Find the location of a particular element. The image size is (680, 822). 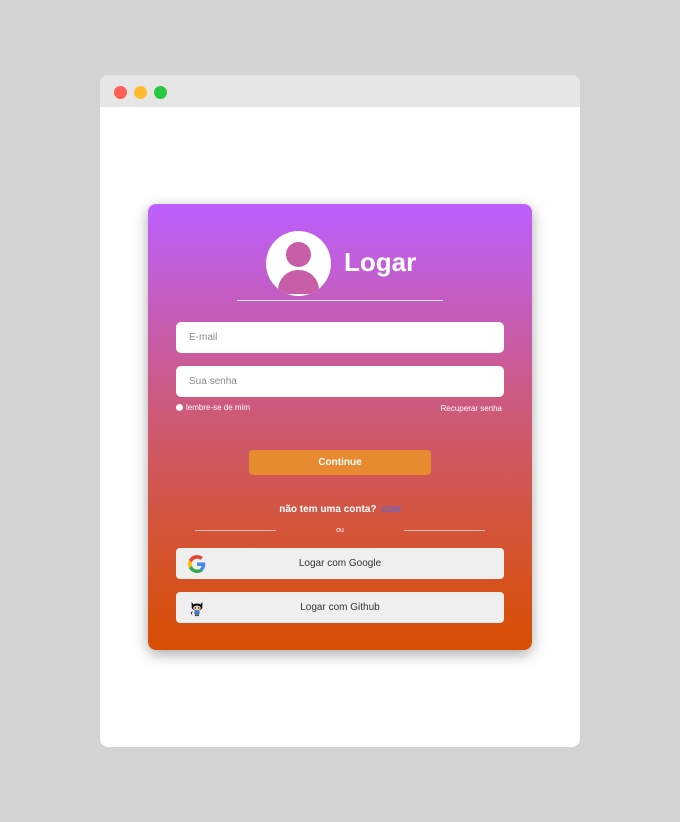

remember-me-option: lembre-se de mim is located at coordinates (213, 407).